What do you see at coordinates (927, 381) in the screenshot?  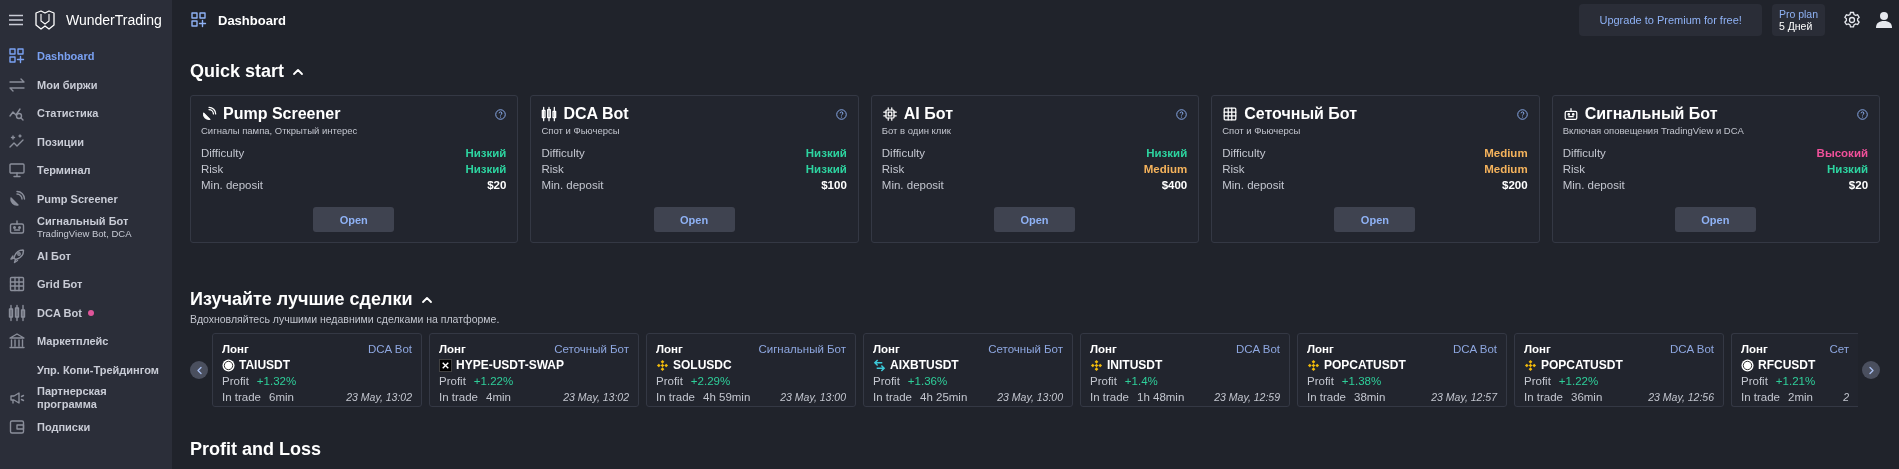 I see `profit-value: +1.36%` at bounding box center [927, 381].